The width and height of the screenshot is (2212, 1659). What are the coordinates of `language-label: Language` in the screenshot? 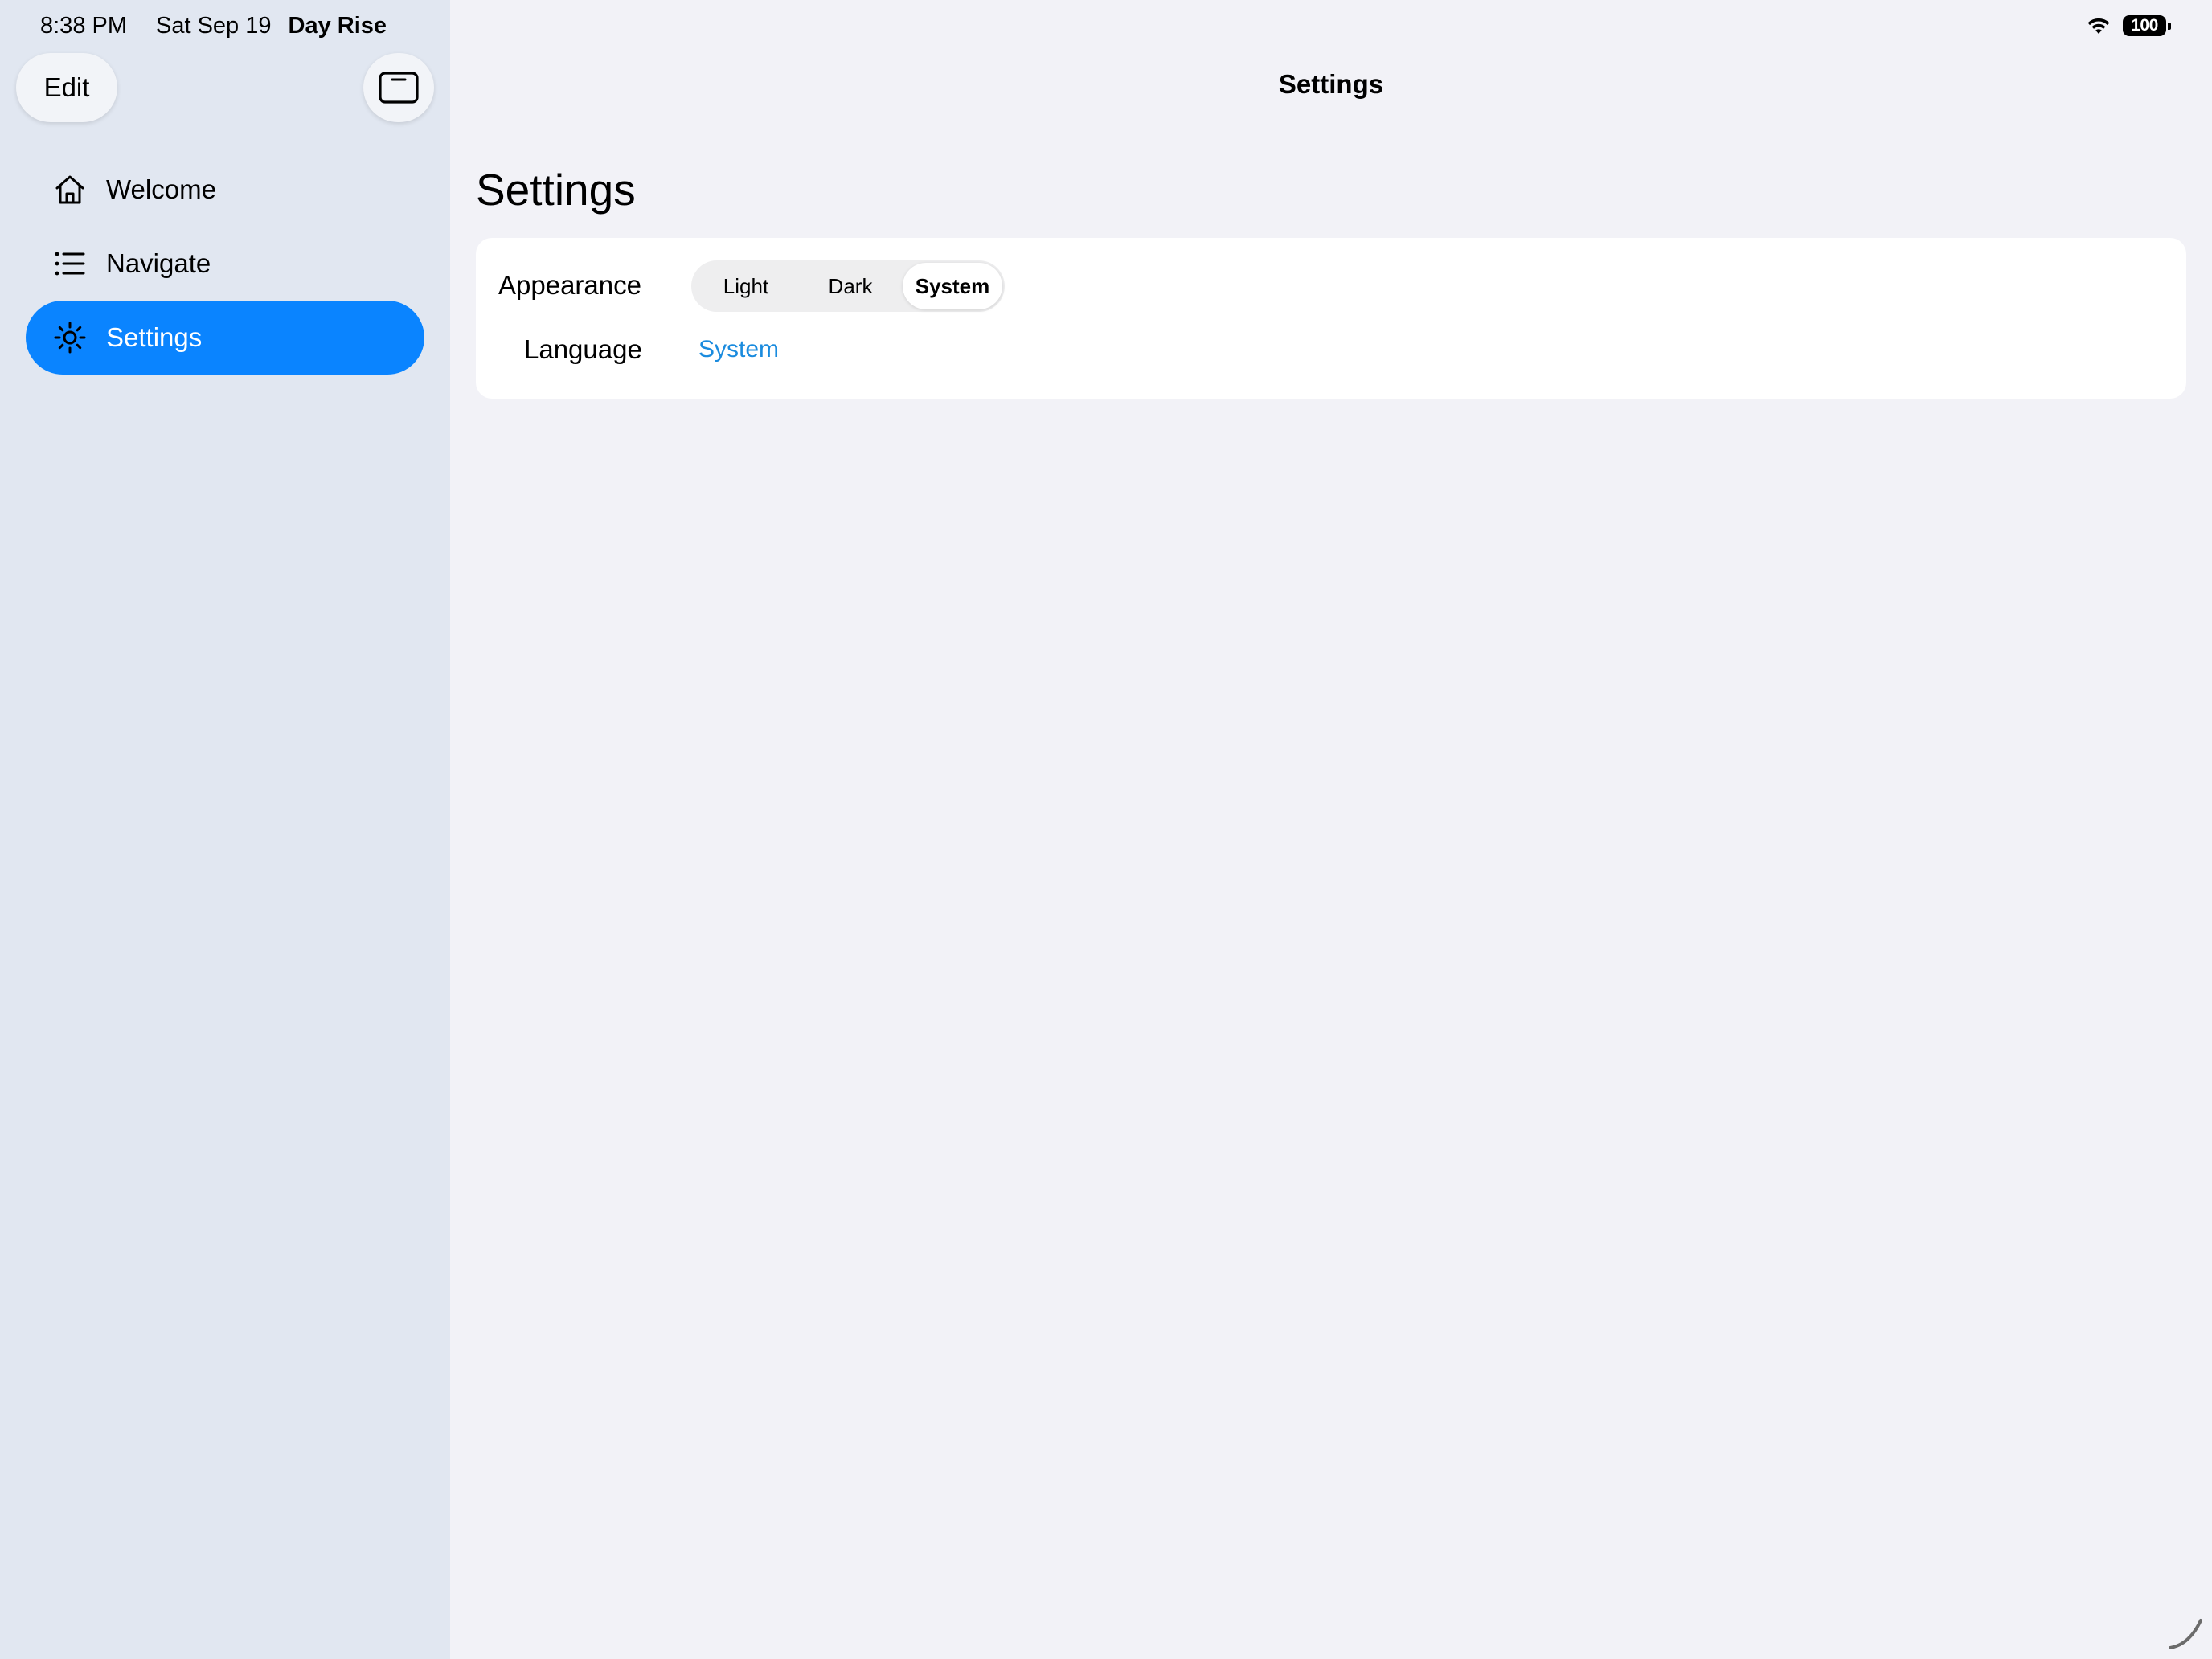 It's located at (583, 349).